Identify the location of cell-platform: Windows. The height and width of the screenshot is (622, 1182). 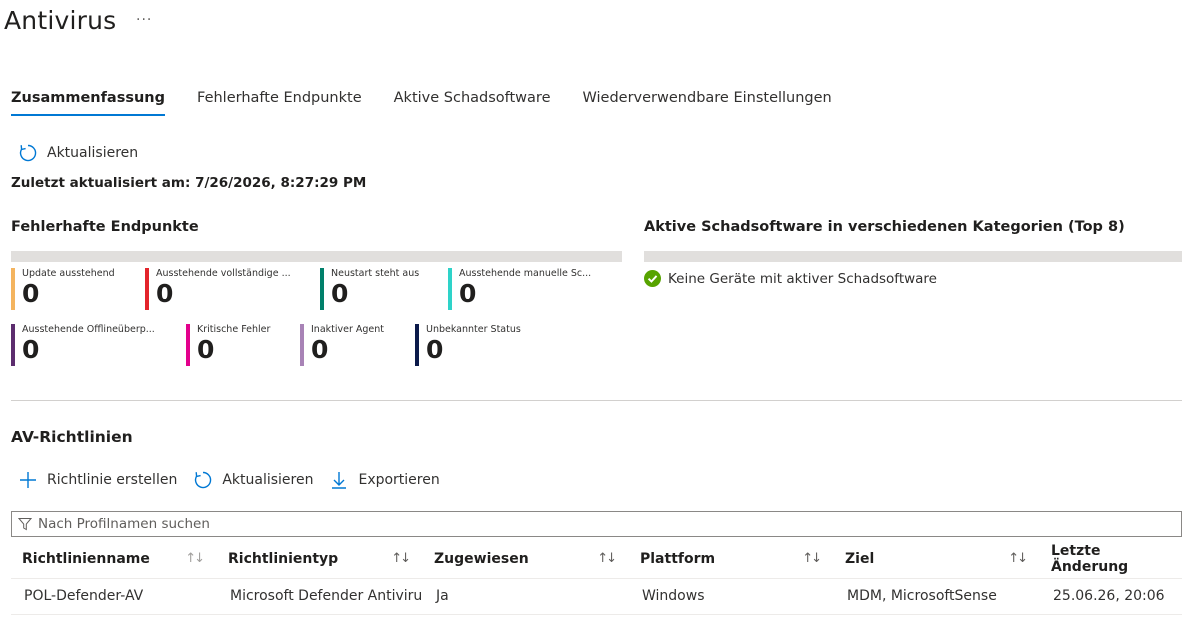
(731, 596).